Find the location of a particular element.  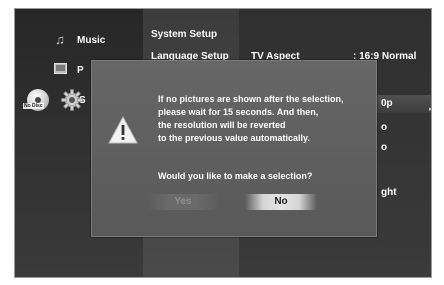

warning-icon is located at coordinates (123, 129).